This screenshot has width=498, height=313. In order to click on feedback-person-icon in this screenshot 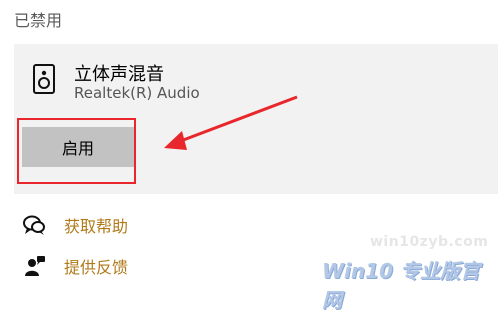, I will do `click(35, 266)`.